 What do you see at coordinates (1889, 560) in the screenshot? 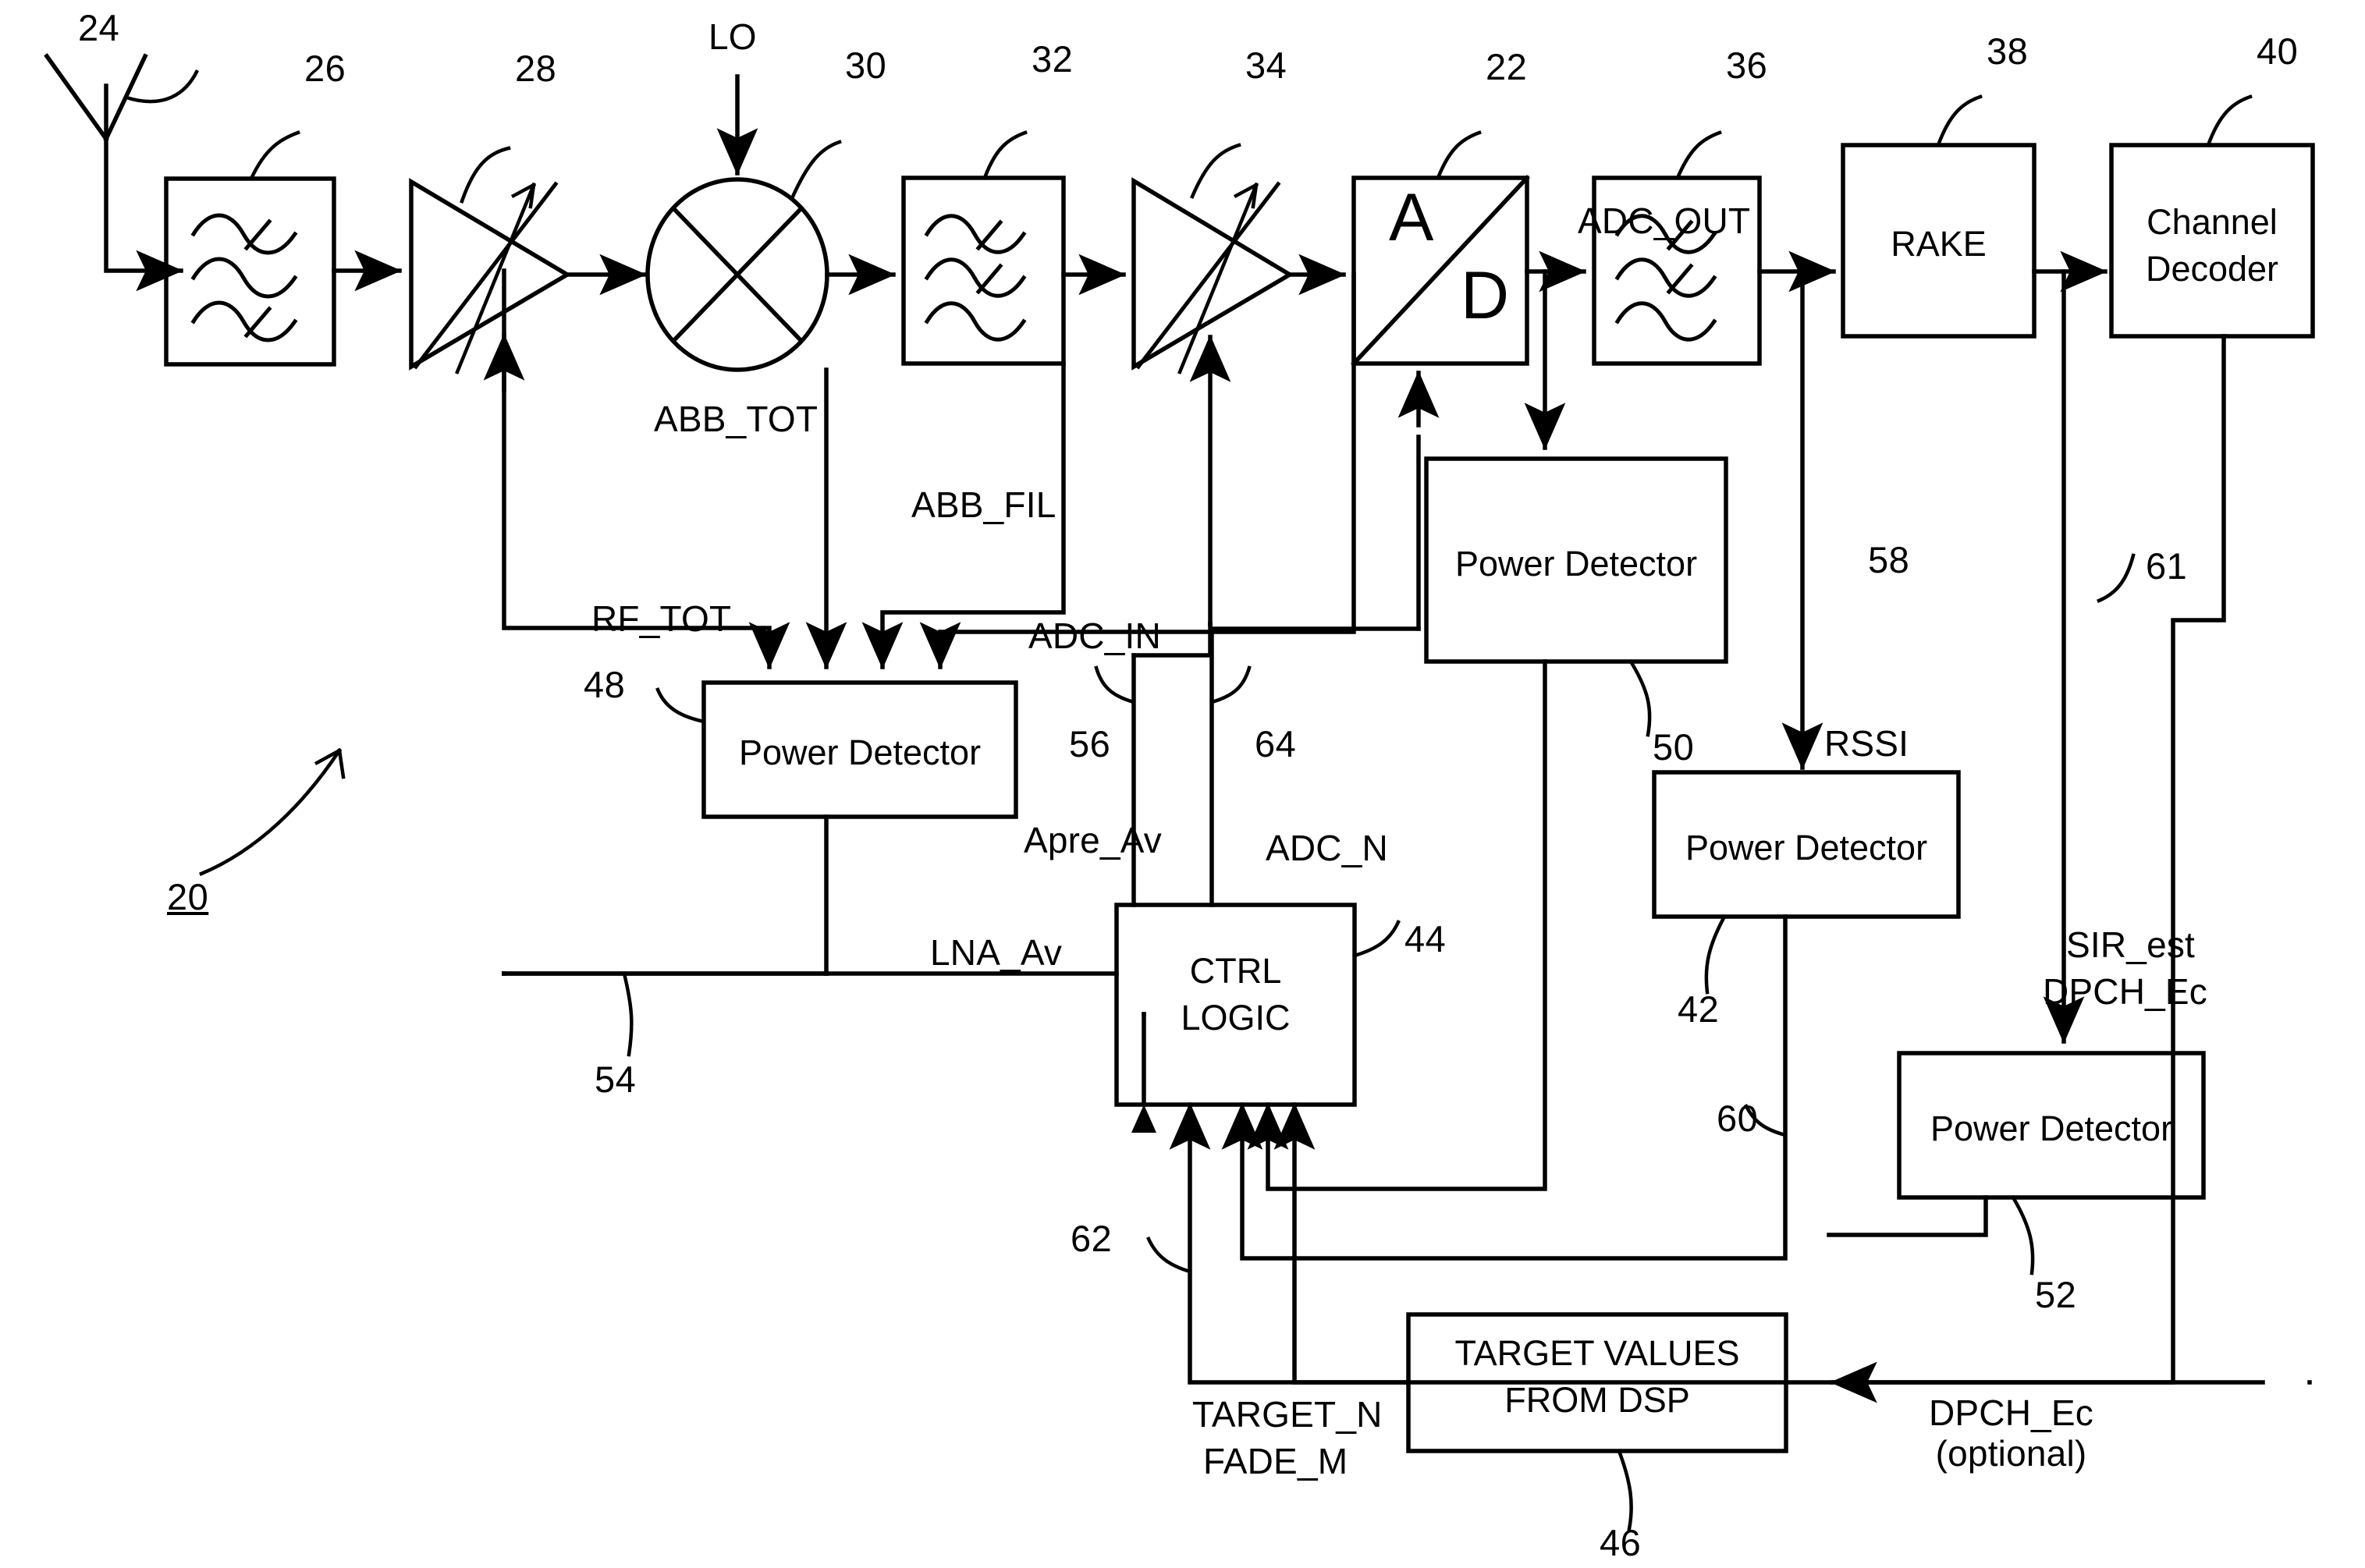
I see `ref-58: 58` at bounding box center [1889, 560].